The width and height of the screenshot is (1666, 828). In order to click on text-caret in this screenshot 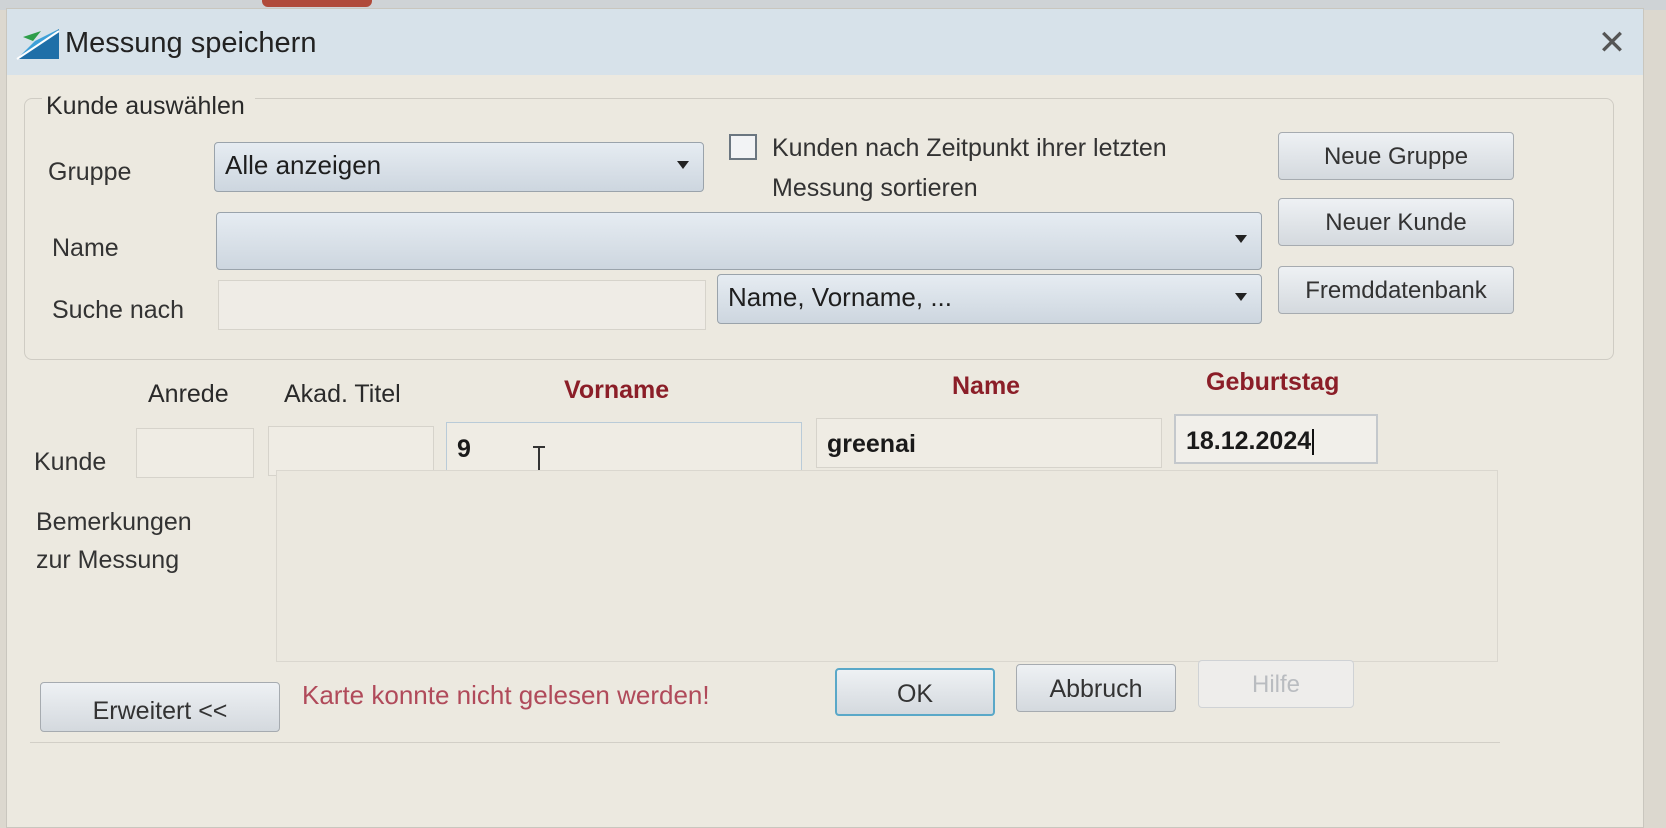, I will do `click(1313, 442)`.